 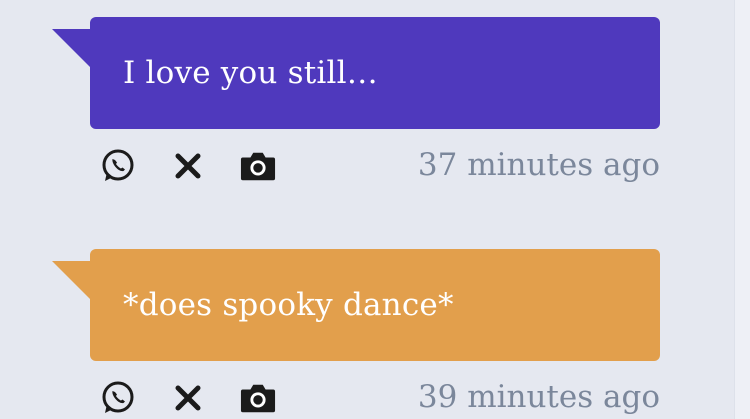 I want to click on message-actions: 39 minutes ago, so click(x=380, y=396).